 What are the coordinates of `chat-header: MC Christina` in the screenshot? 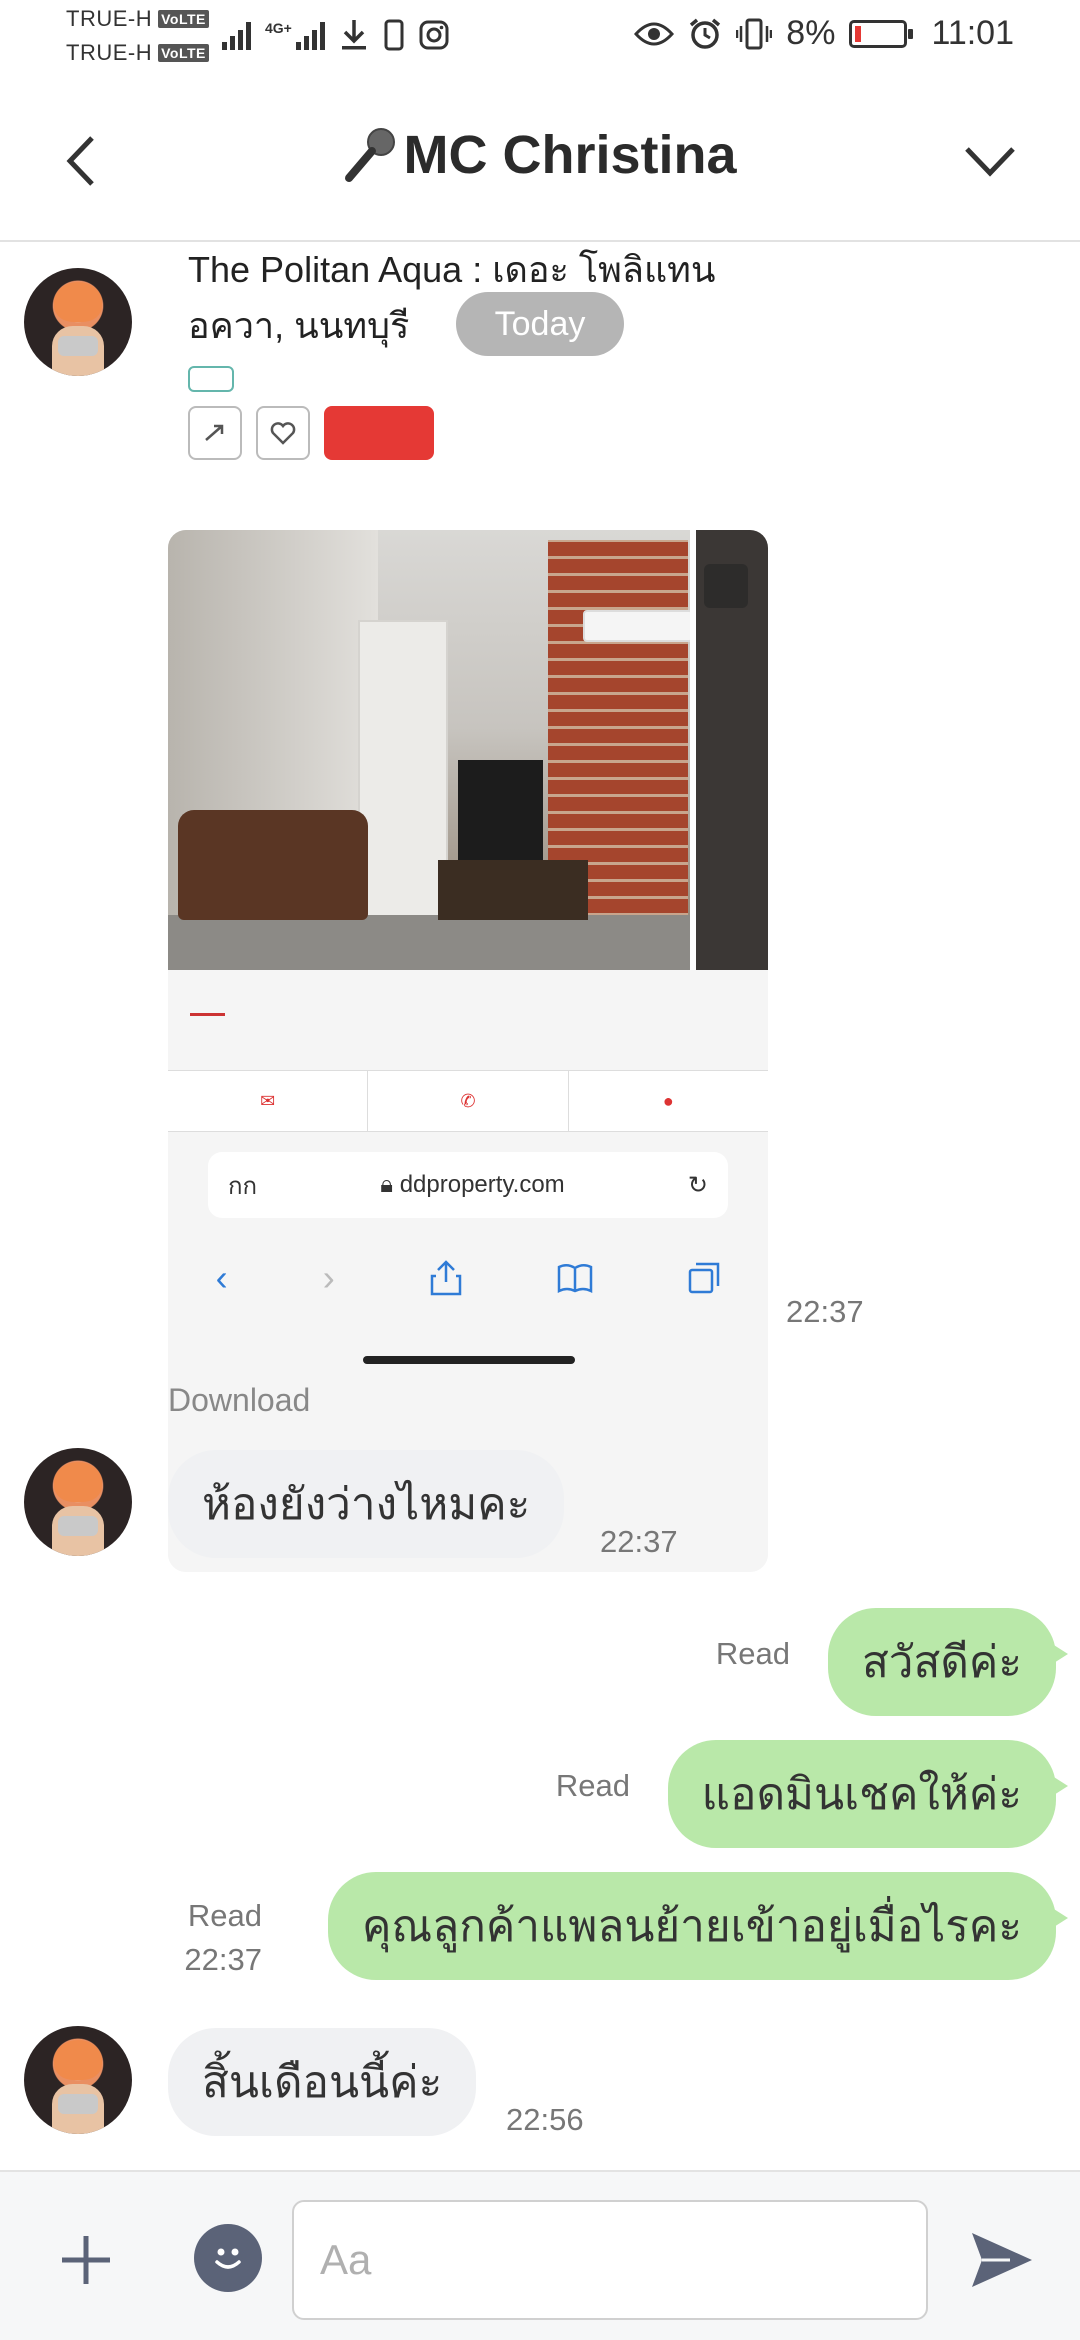 It's located at (540, 161).